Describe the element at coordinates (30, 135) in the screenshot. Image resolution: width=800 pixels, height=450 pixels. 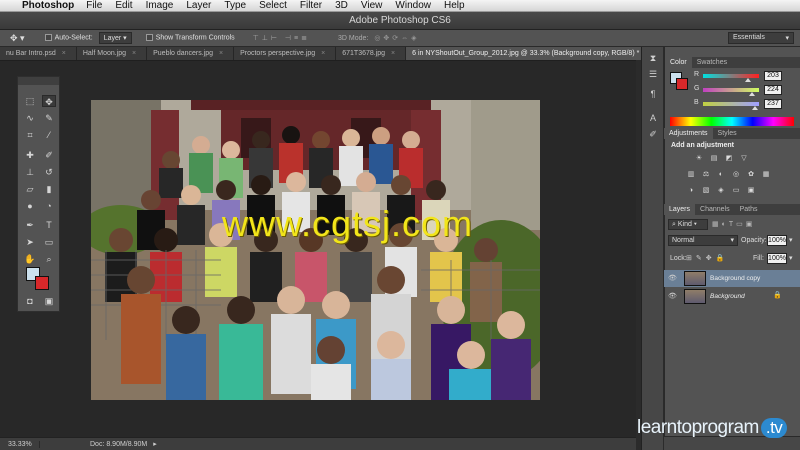
I see `crop-tool-icon: ⌗` at that location.